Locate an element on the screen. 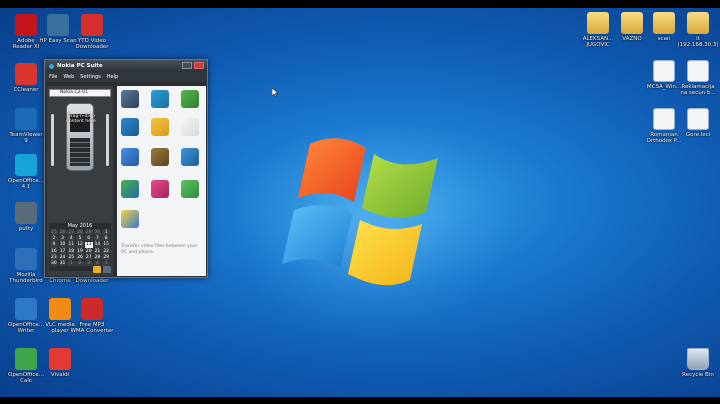 Image resolution: width=720 pixels, height=404 pixels. phone-sync-icon is located at coordinates (130, 99).